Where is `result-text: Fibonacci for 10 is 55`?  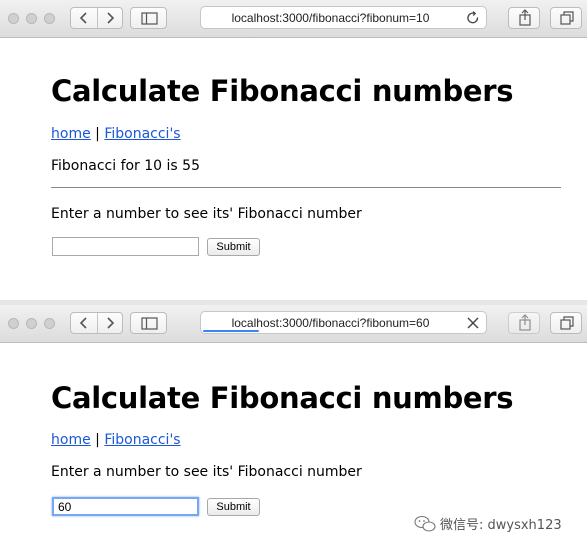
result-text: Fibonacci for 10 is 55 is located at coordinates (125, 166).